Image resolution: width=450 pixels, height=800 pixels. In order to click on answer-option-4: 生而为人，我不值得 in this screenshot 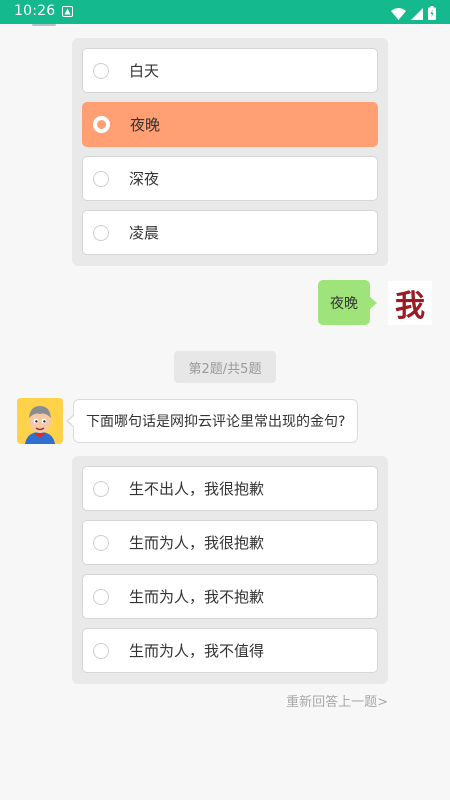, I will do `click(230, 650)`.